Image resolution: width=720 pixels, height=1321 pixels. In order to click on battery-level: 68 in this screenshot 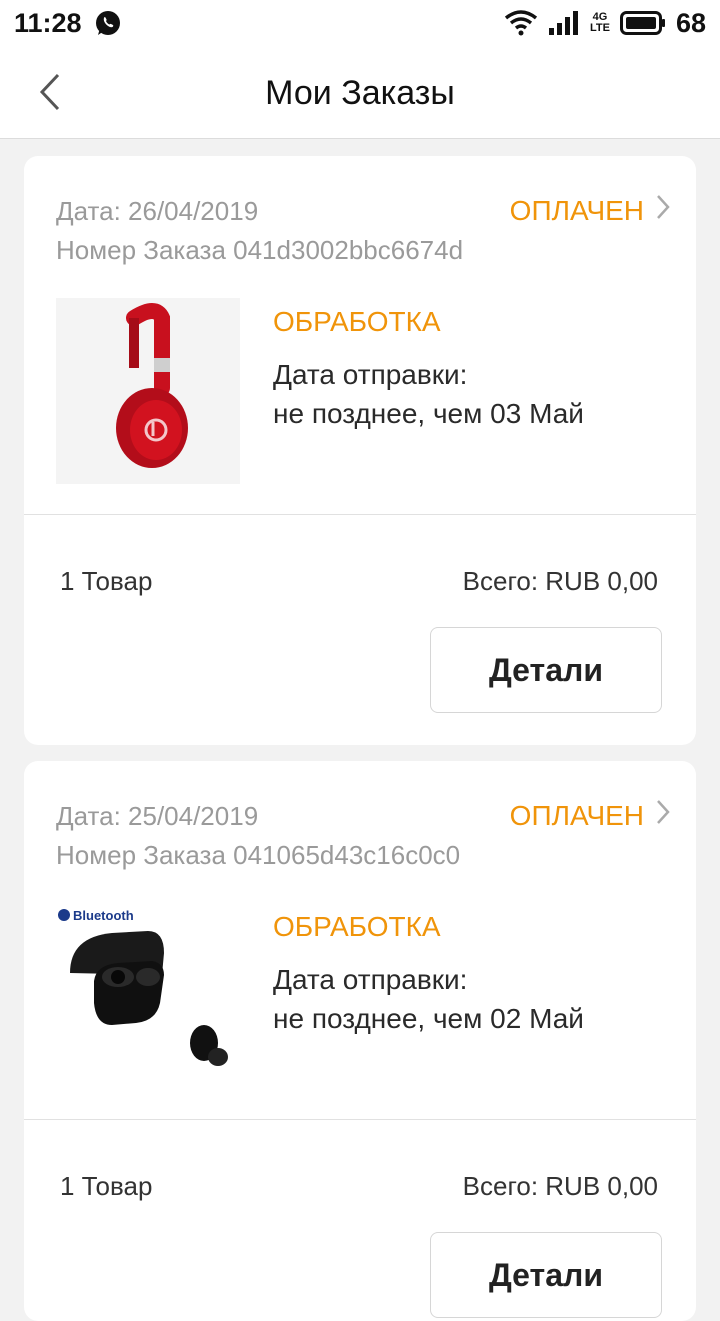, I will do `click(690, 22)`.